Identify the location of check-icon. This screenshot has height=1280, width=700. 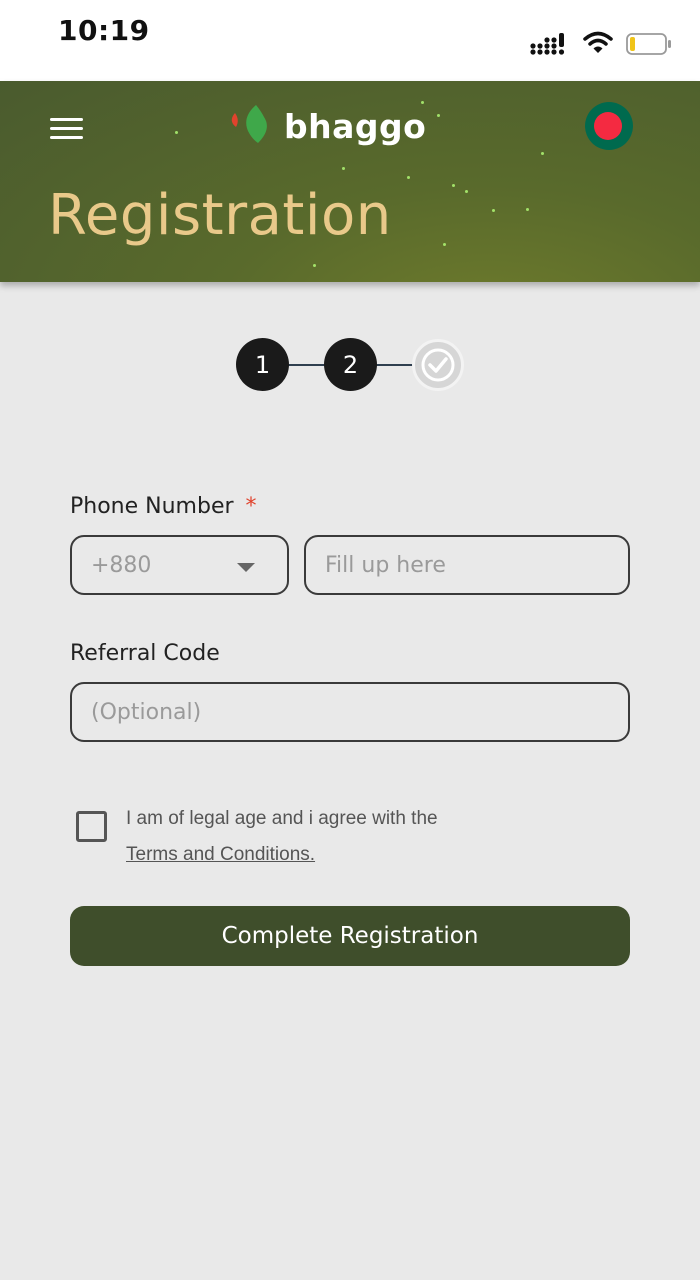
(438, 365).